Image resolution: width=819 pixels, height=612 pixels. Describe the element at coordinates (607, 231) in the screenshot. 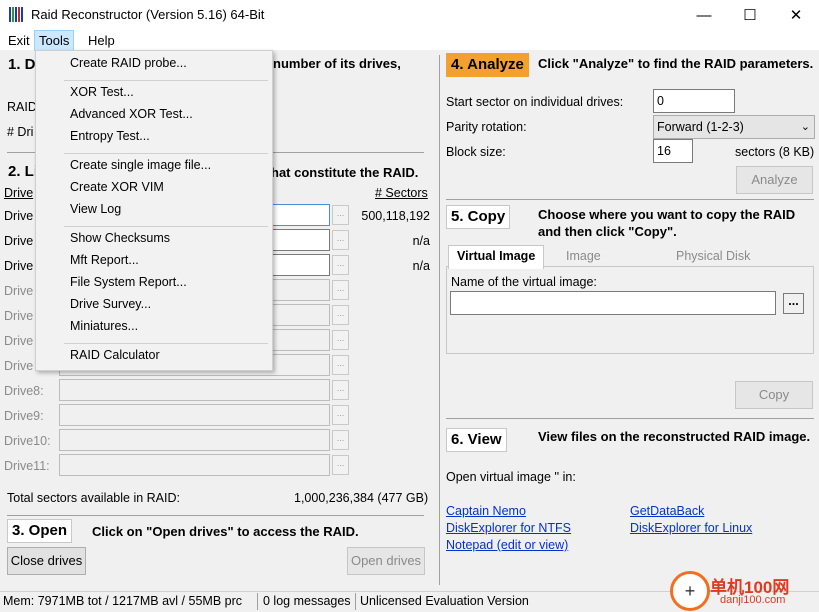

I see `step5-text-2: and then click "Copy".` at that location.